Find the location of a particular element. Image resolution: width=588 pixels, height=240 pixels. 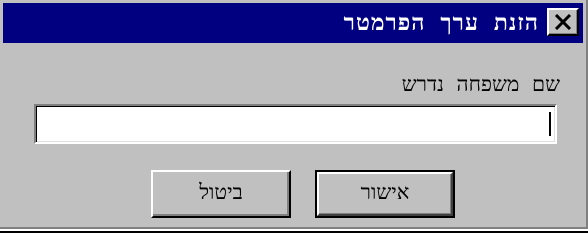

dialog-title: הזנת ערך הפרמטר is located at coordinates (441, 23).